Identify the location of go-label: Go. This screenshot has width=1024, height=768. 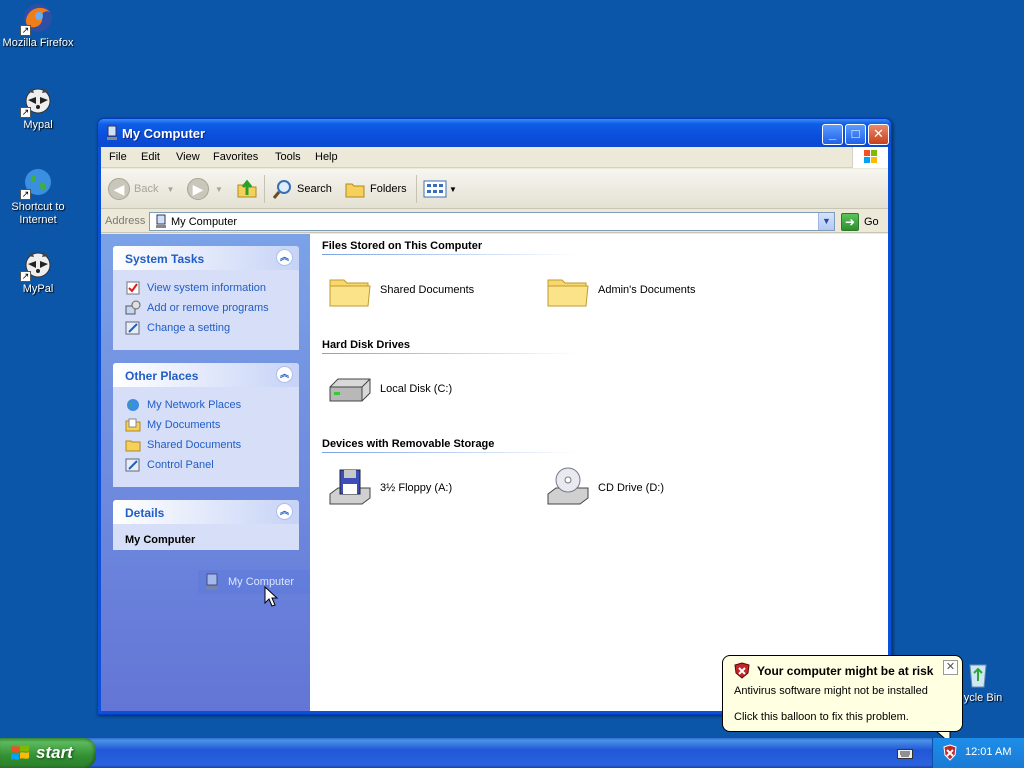
(871, 221).